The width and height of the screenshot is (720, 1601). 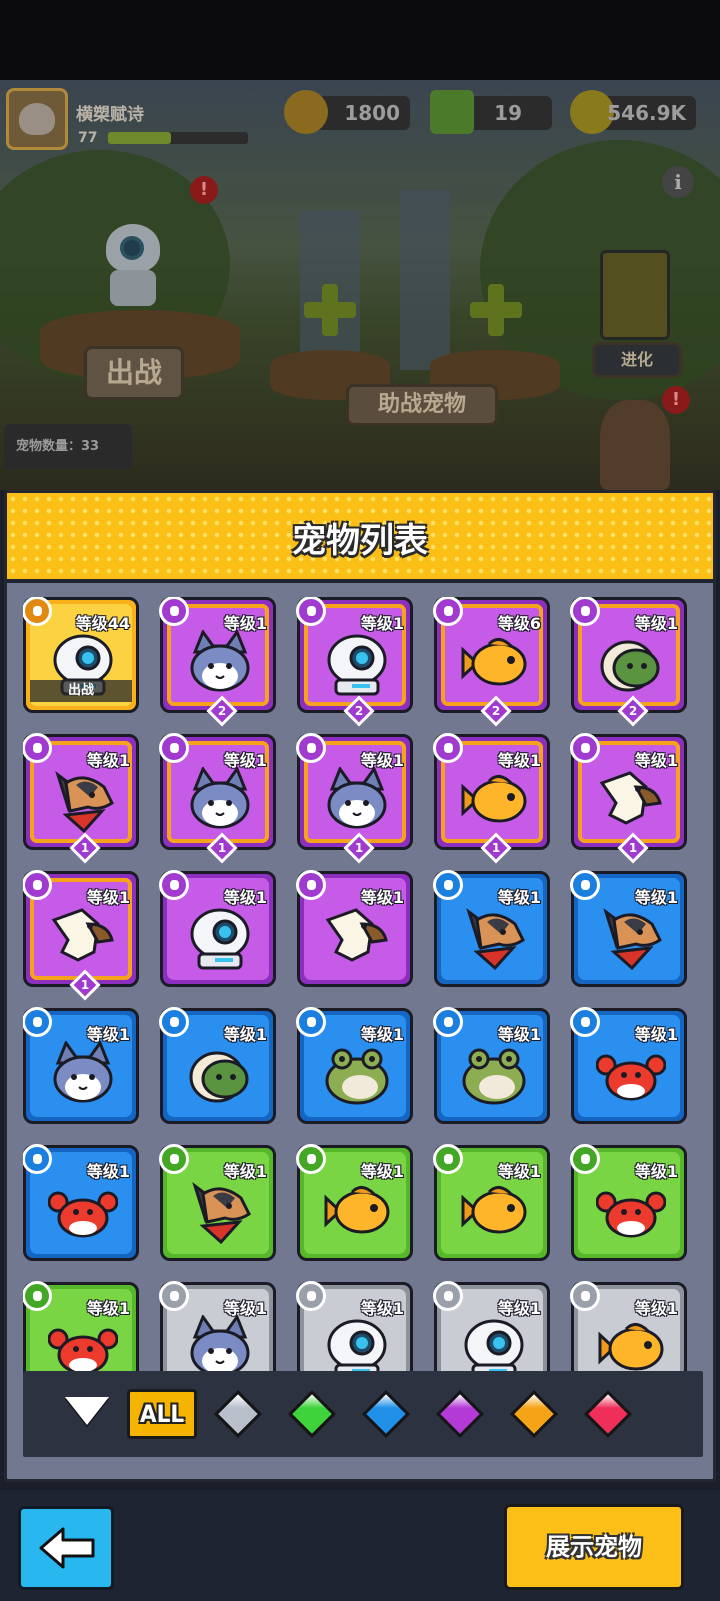 I want to click on pet-tile-eagle: 等级1, so click(x=354, y=928).